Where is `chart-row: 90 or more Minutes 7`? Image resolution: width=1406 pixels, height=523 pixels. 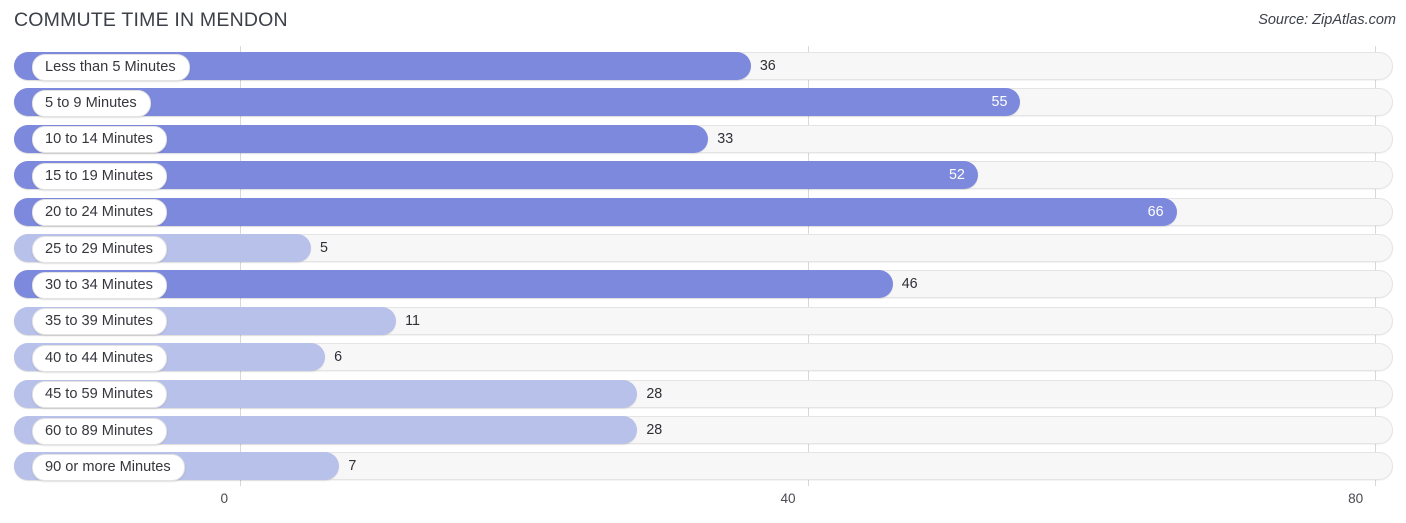 chart-row: 90 or more Minutes 7 is located at coordinates (703, 466).